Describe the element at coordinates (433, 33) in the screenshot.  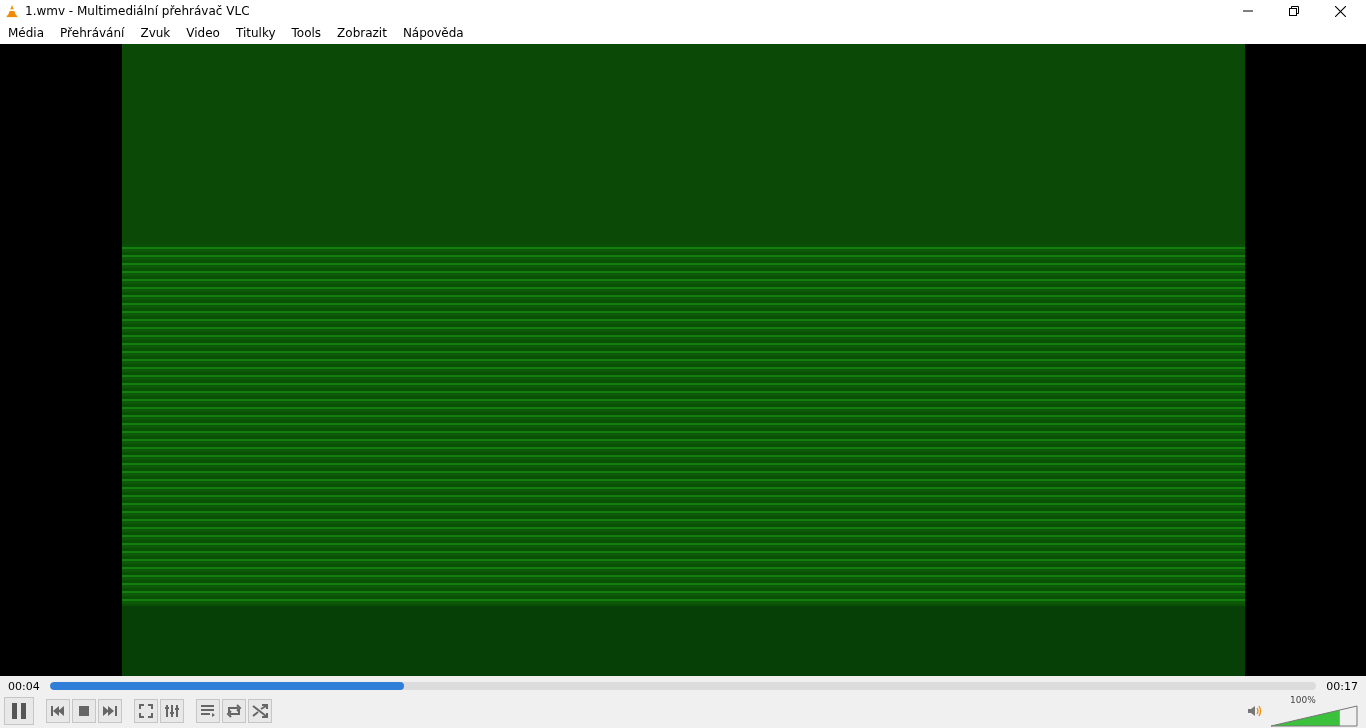
I see `menu-item: Nápověda` at that location.